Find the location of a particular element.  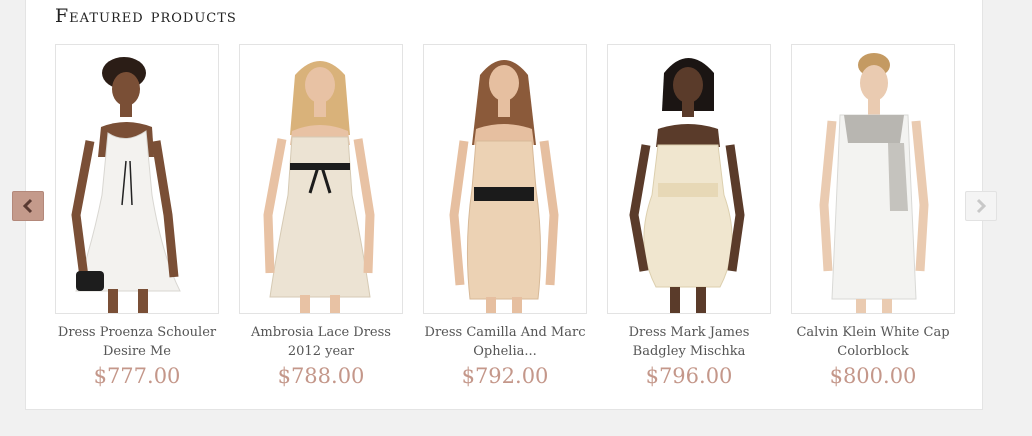

chevron-right-icon is located at coordinates (981, 206).